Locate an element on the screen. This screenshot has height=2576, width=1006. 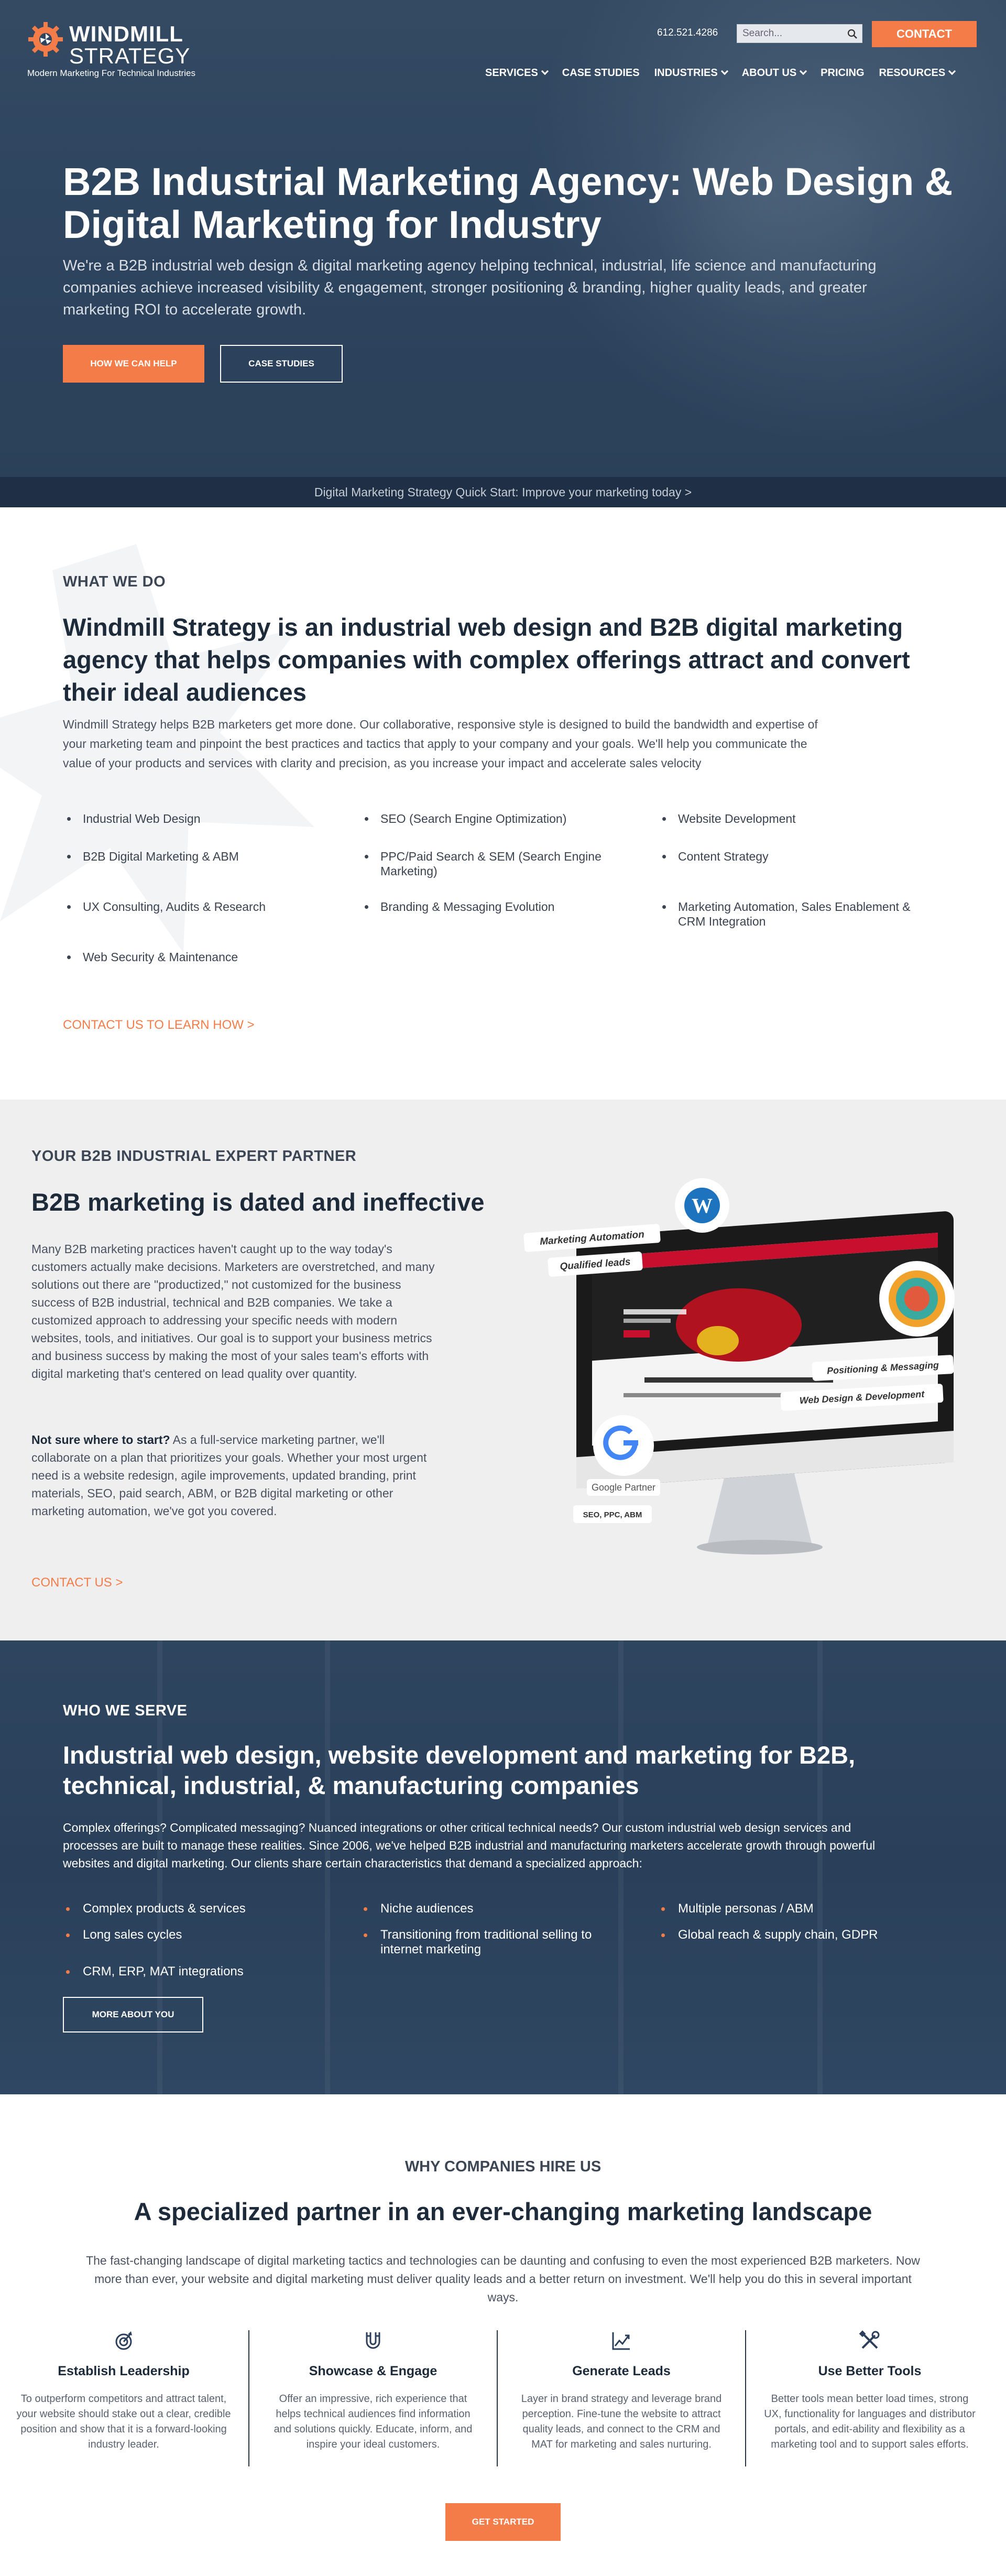
more-about-you-button: MORE ABOUT YOU is located at coordinates (133, 2014).